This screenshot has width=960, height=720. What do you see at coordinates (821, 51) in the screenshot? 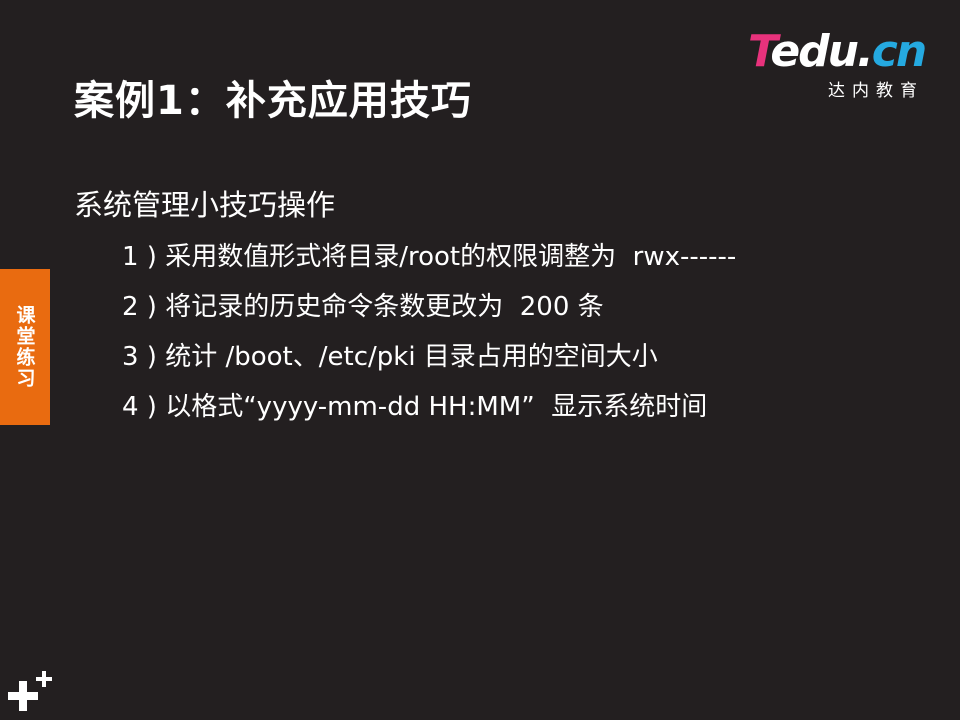
I see `logo-letters-edu: edu.` at bounding box center [821, 51].